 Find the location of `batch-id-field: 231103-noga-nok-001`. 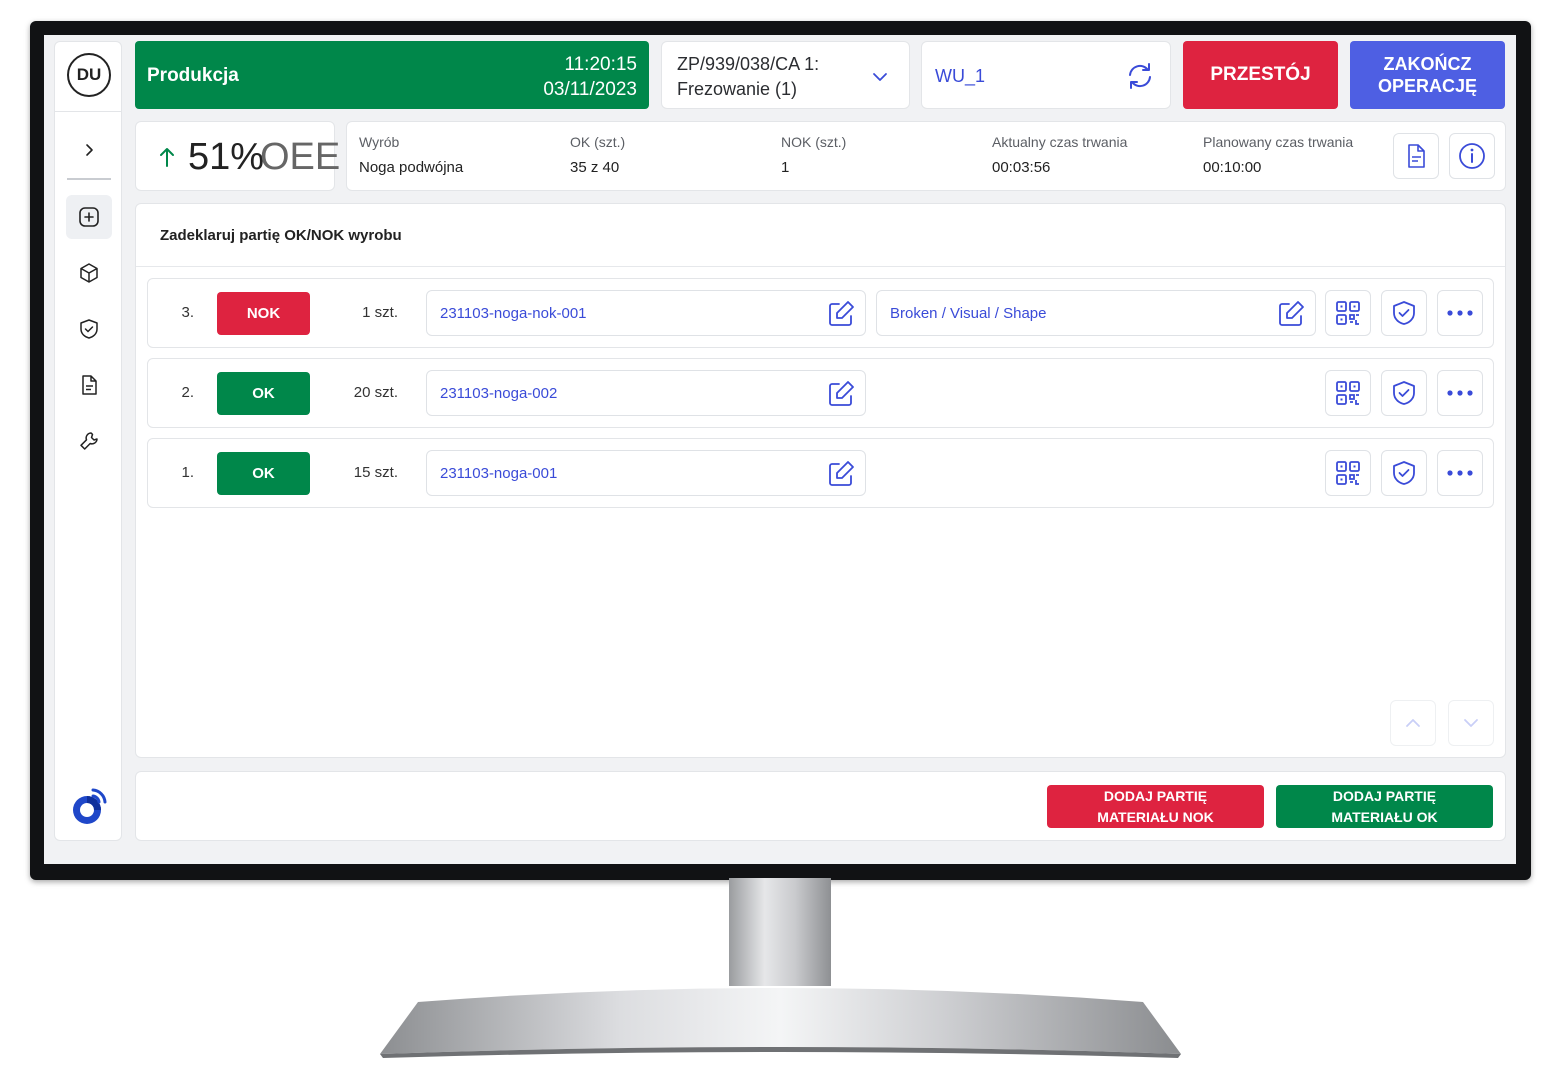

batch-id-field: 231103-noga-nok-001 is located at coordinates (646, 313).